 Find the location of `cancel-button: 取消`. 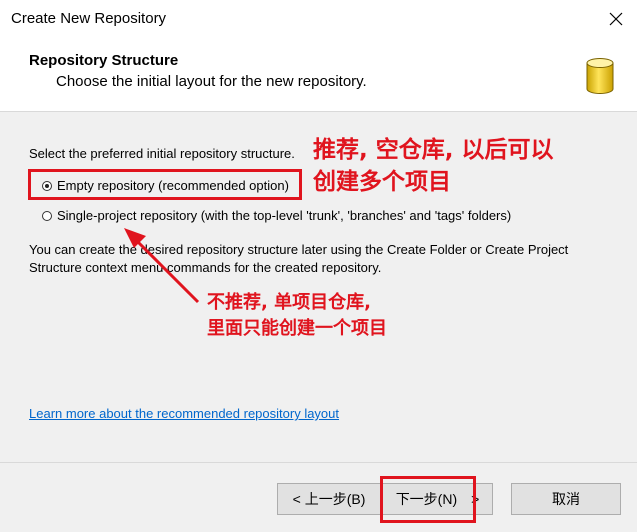

cancel-button: 取消 is located at coordinates (566, 499).